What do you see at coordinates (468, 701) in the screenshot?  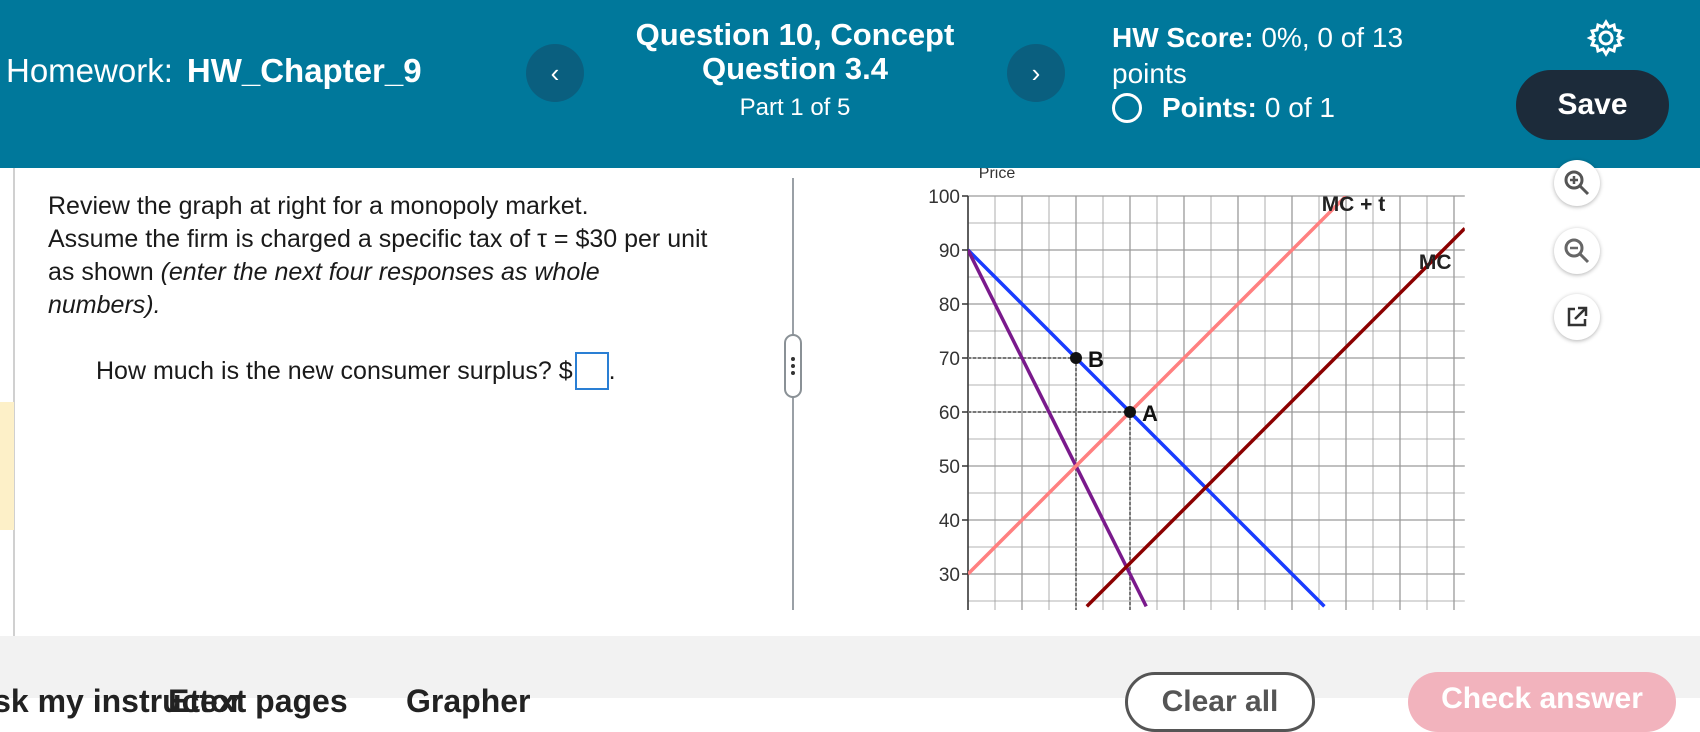 I see `grapher-link: Grapher` at bounding box center [468, 701].